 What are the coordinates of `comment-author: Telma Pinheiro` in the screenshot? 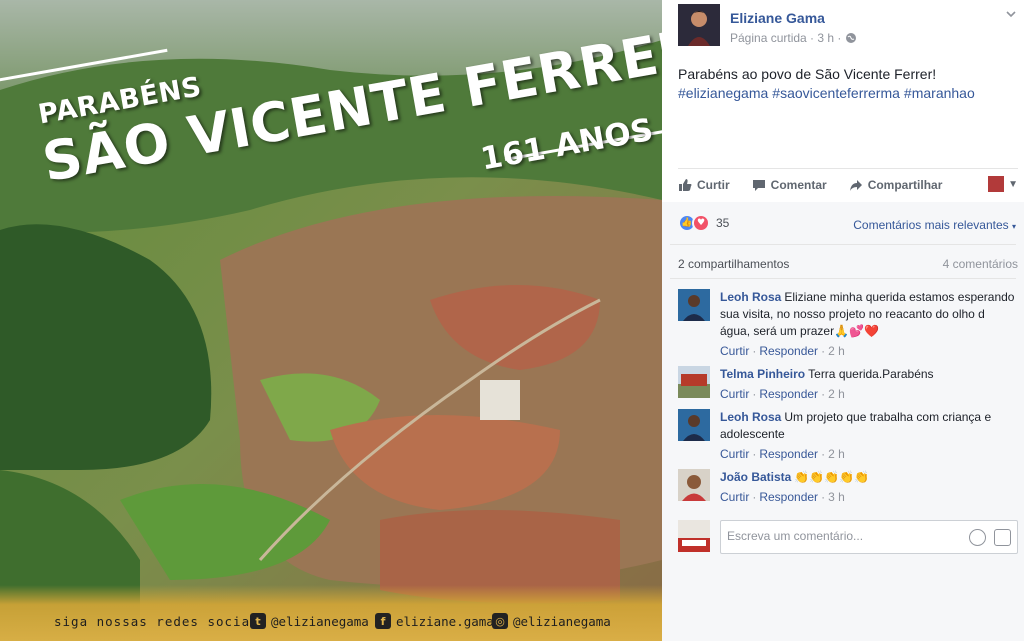 It's located at (762, 374).